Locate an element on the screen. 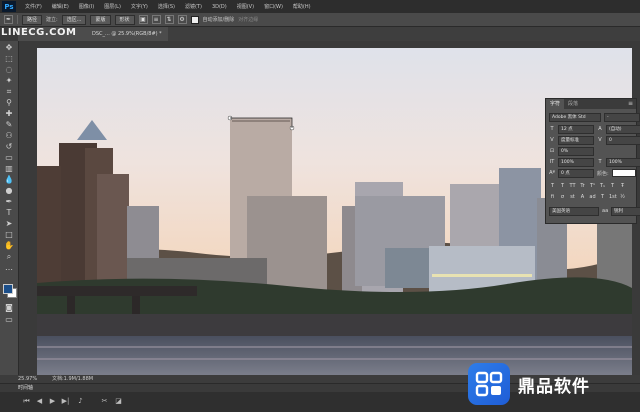  baseline-shift-field: 0 点 is located at coordinates (576, 173).